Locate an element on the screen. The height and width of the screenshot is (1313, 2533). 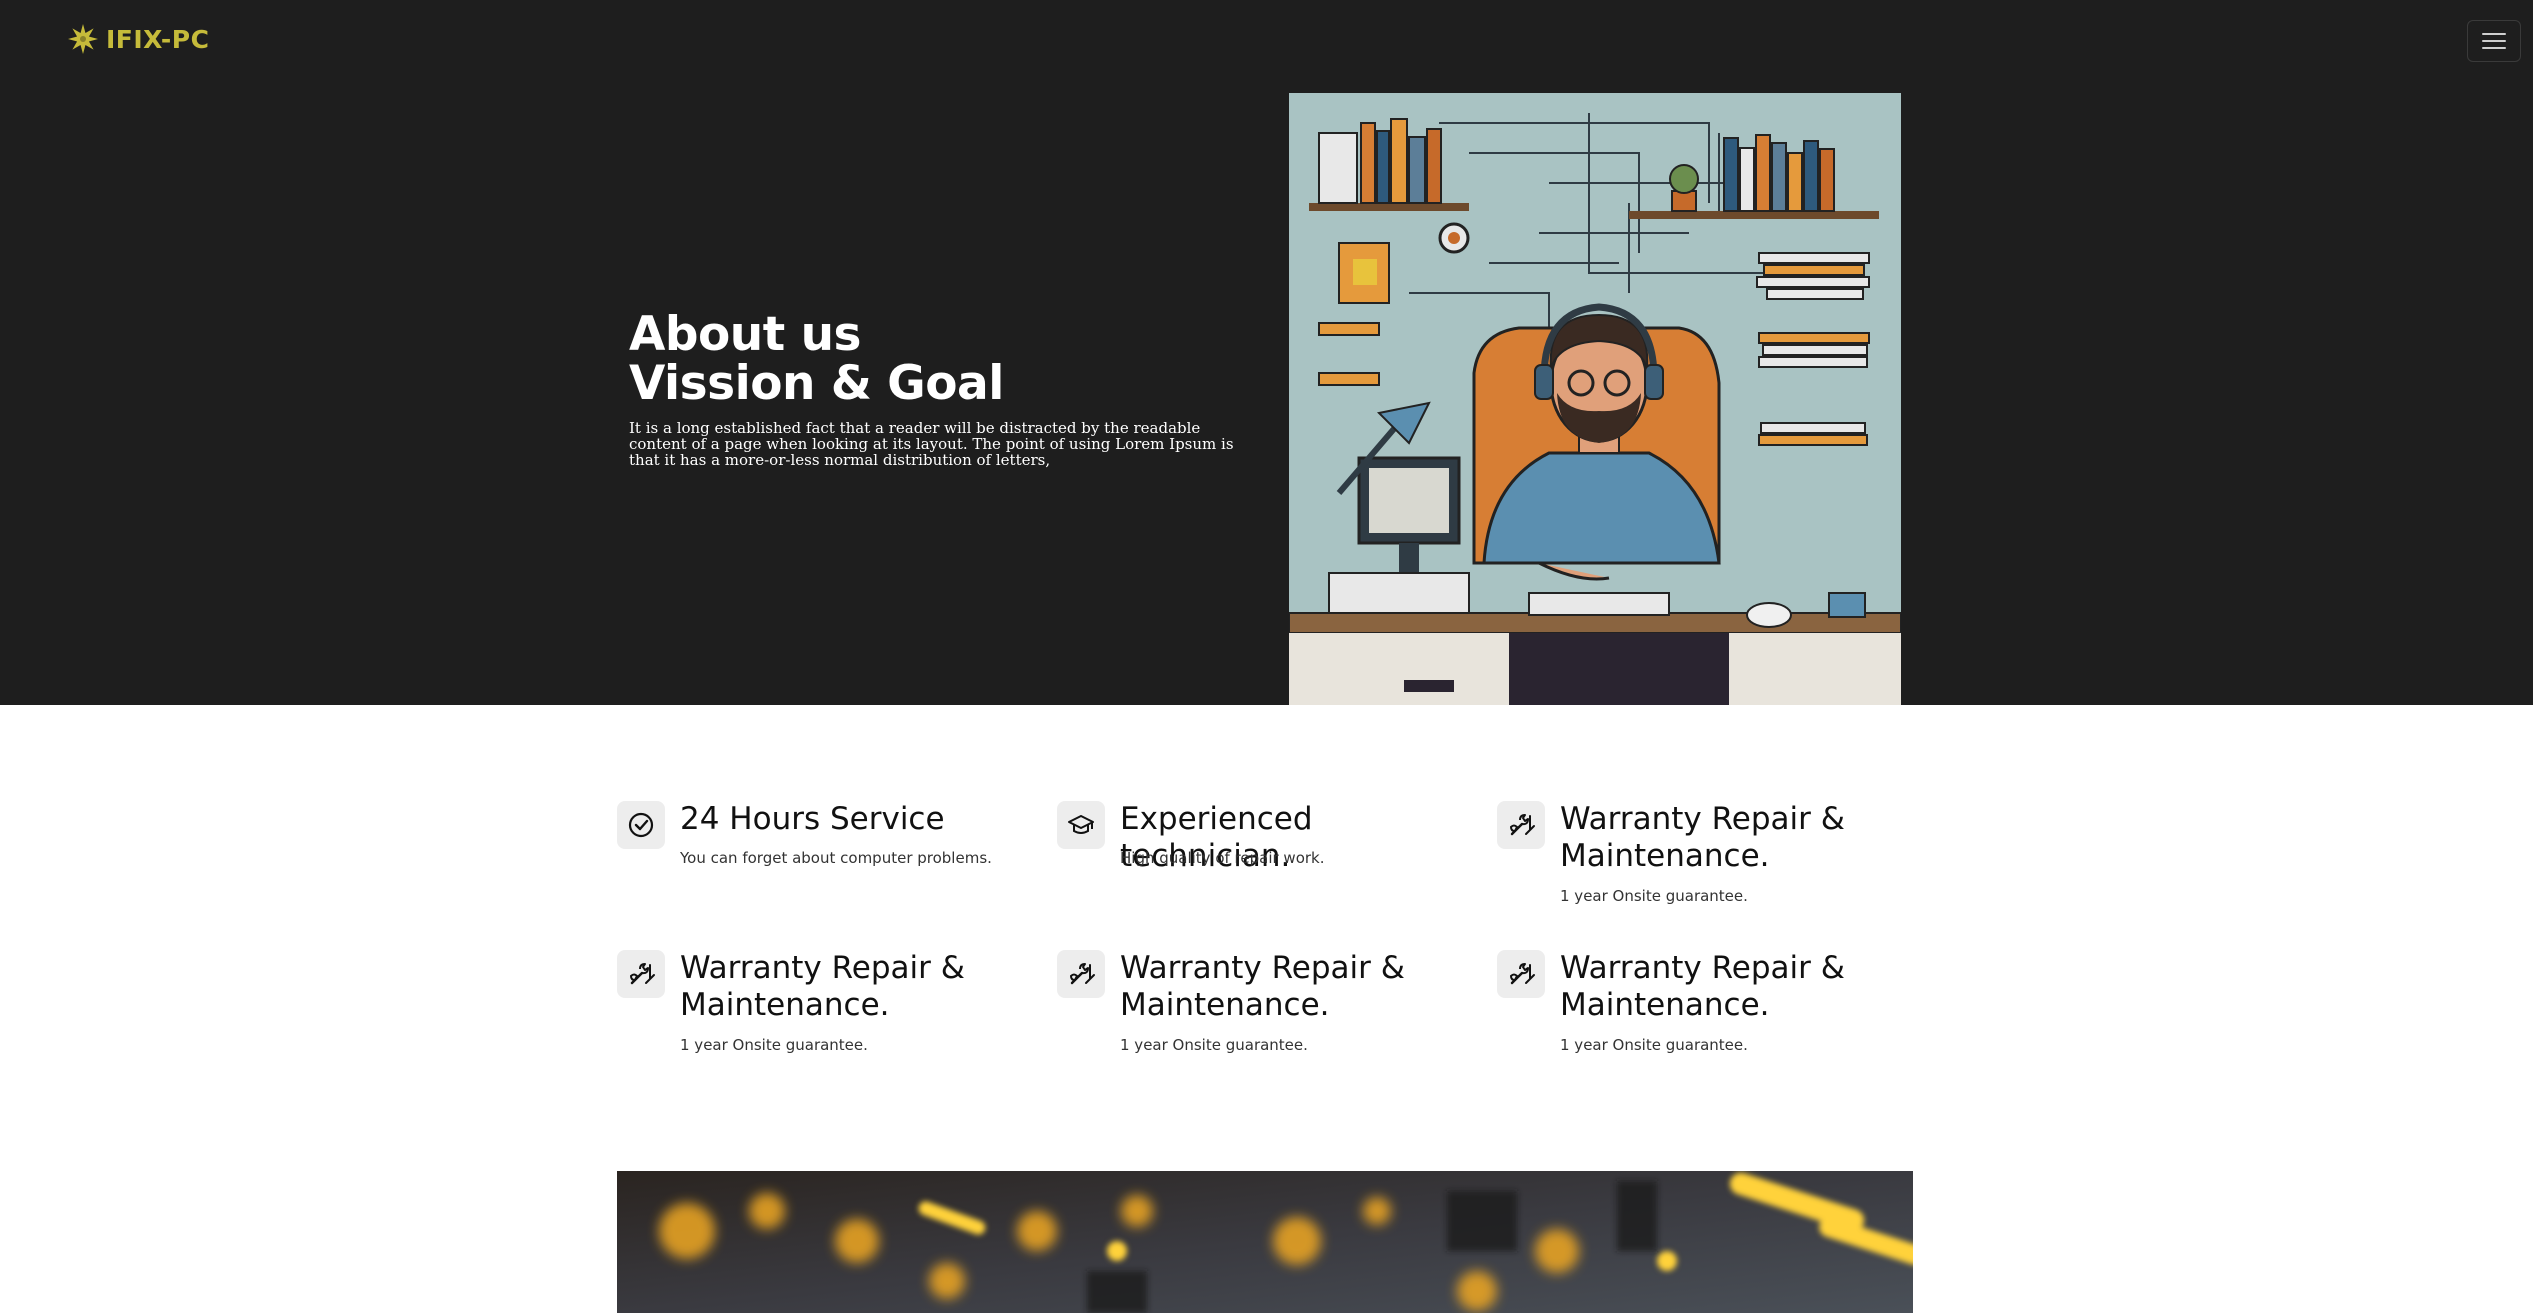
feature-description: High quality of repair work. is located at coordinates (1222, 858).